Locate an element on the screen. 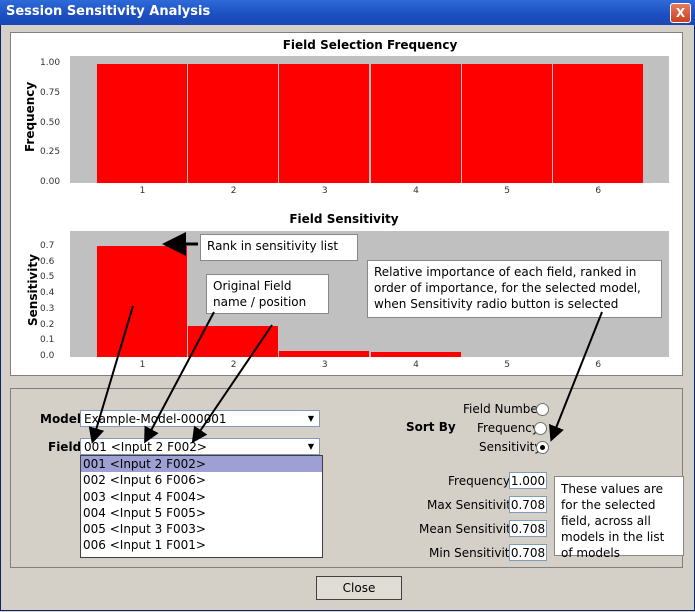 The image size is (695, 612). title-bar: Session Sensitivity Analysis X is located at coordinates (347, 12).